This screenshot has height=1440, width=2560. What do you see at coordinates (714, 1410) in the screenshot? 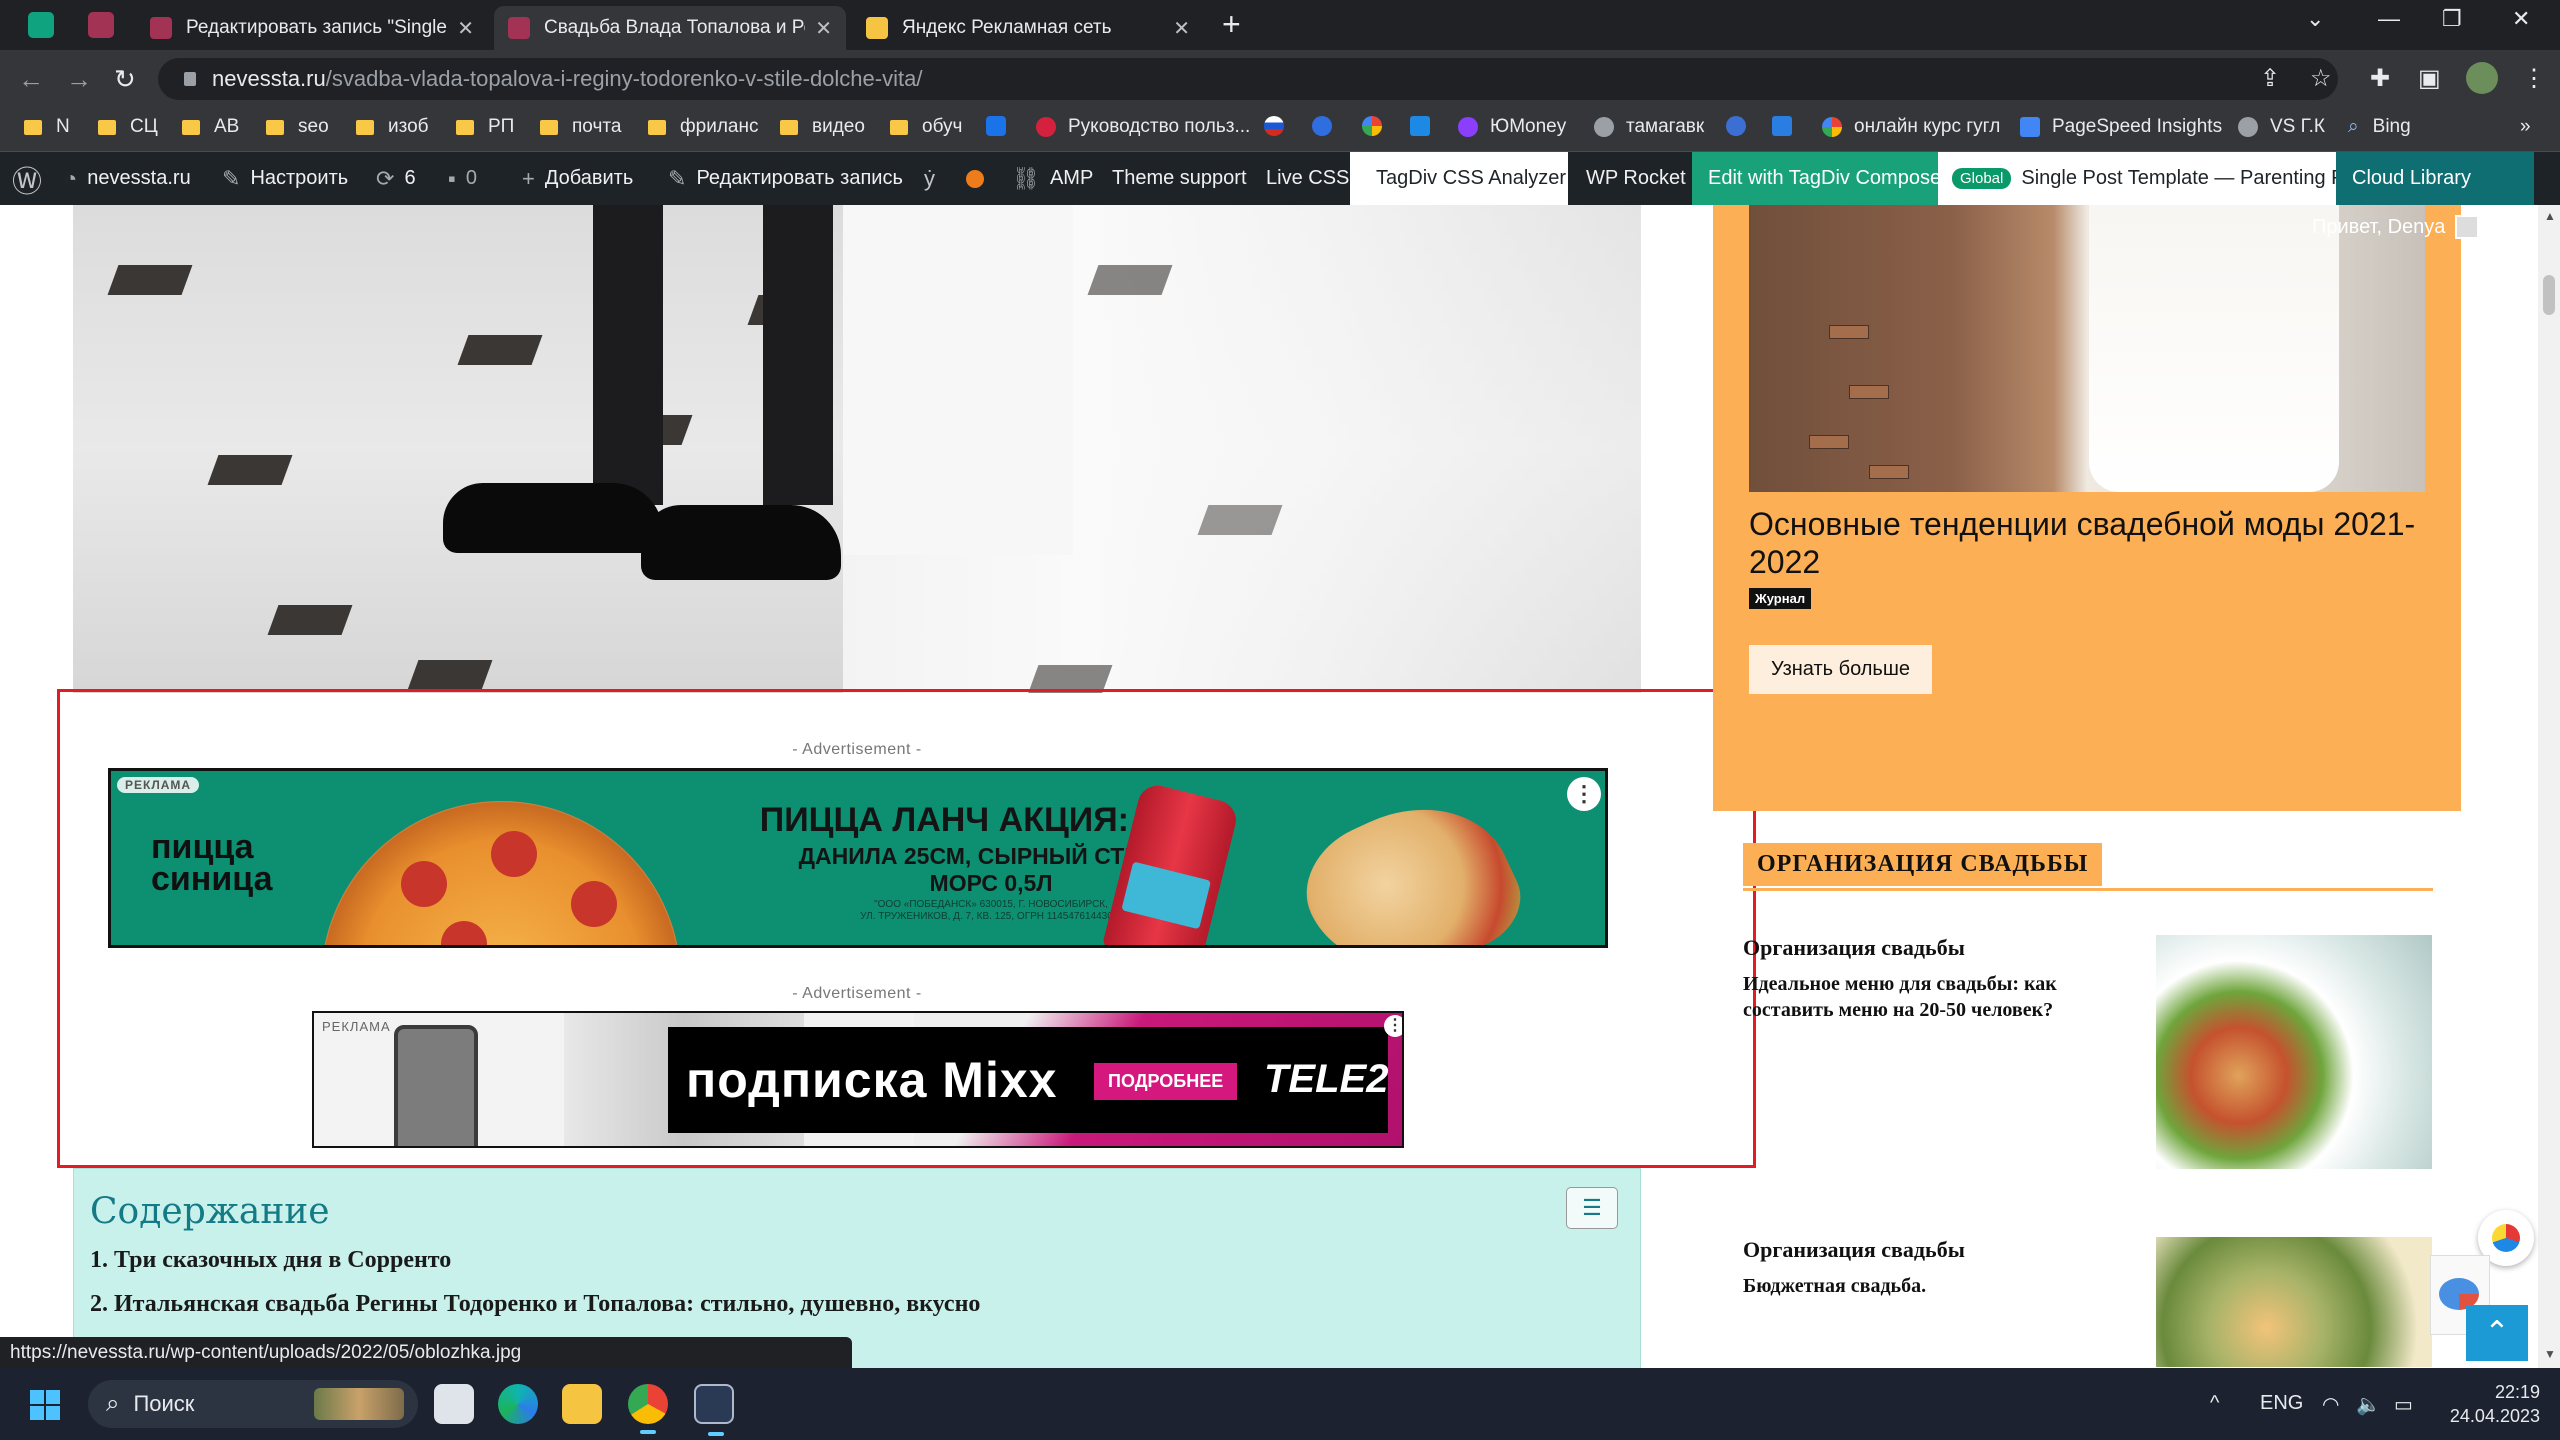
I see `app-icon` at bounding box center [714, 1410].